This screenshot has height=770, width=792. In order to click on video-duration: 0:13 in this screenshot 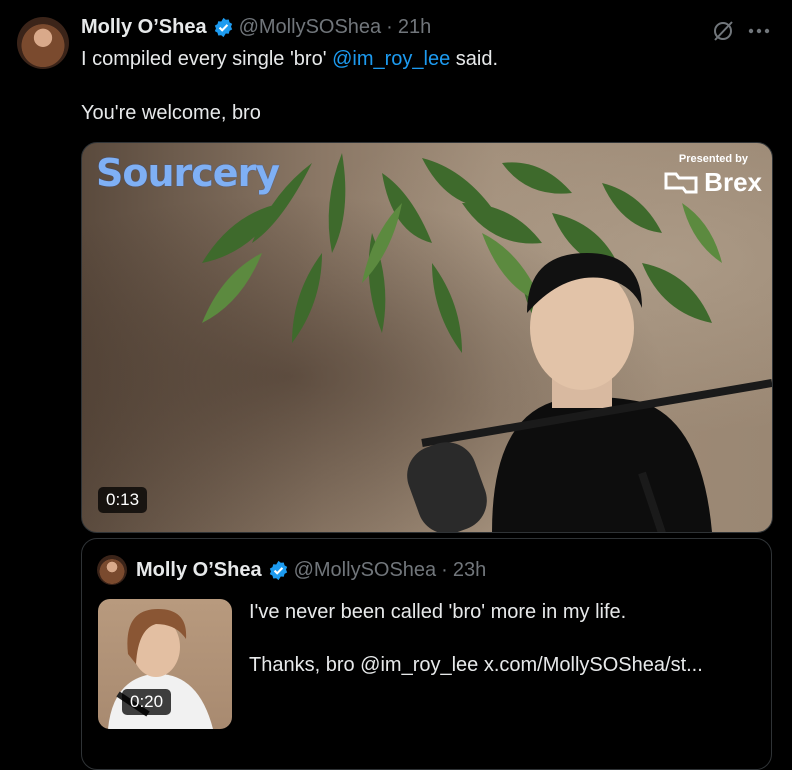, I will do `click(123, 500)`.